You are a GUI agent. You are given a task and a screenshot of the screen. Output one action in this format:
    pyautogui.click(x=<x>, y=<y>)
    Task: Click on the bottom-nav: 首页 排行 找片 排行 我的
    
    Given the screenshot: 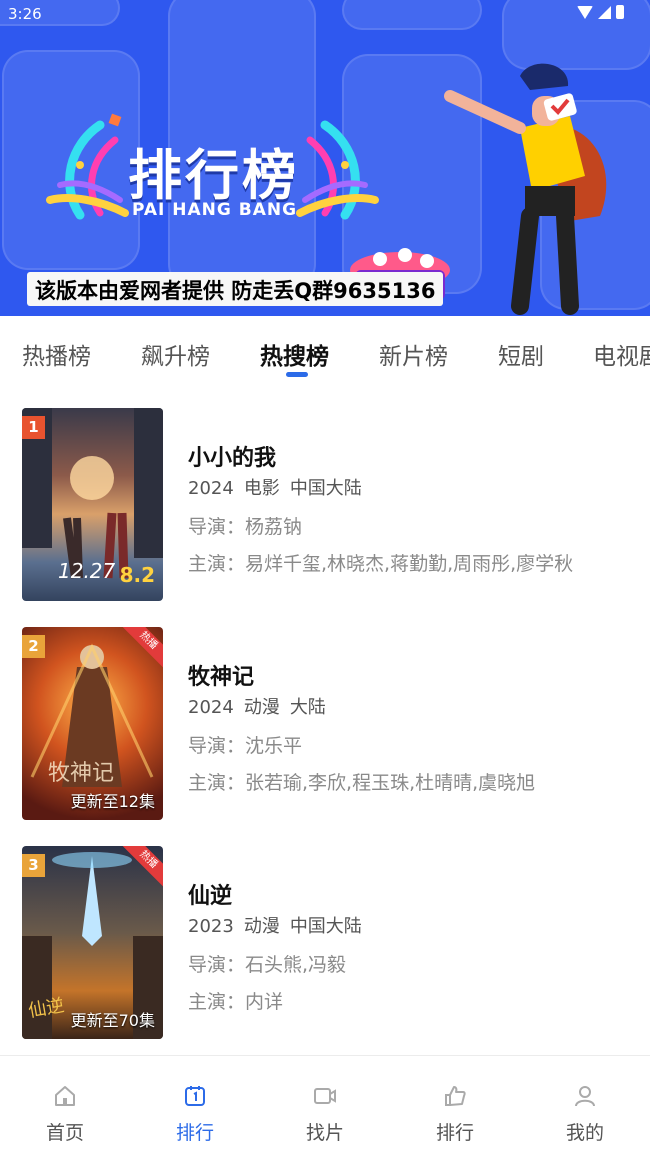 What is the action you would take?
    pyautogui.click(x=325, y=1104)
    